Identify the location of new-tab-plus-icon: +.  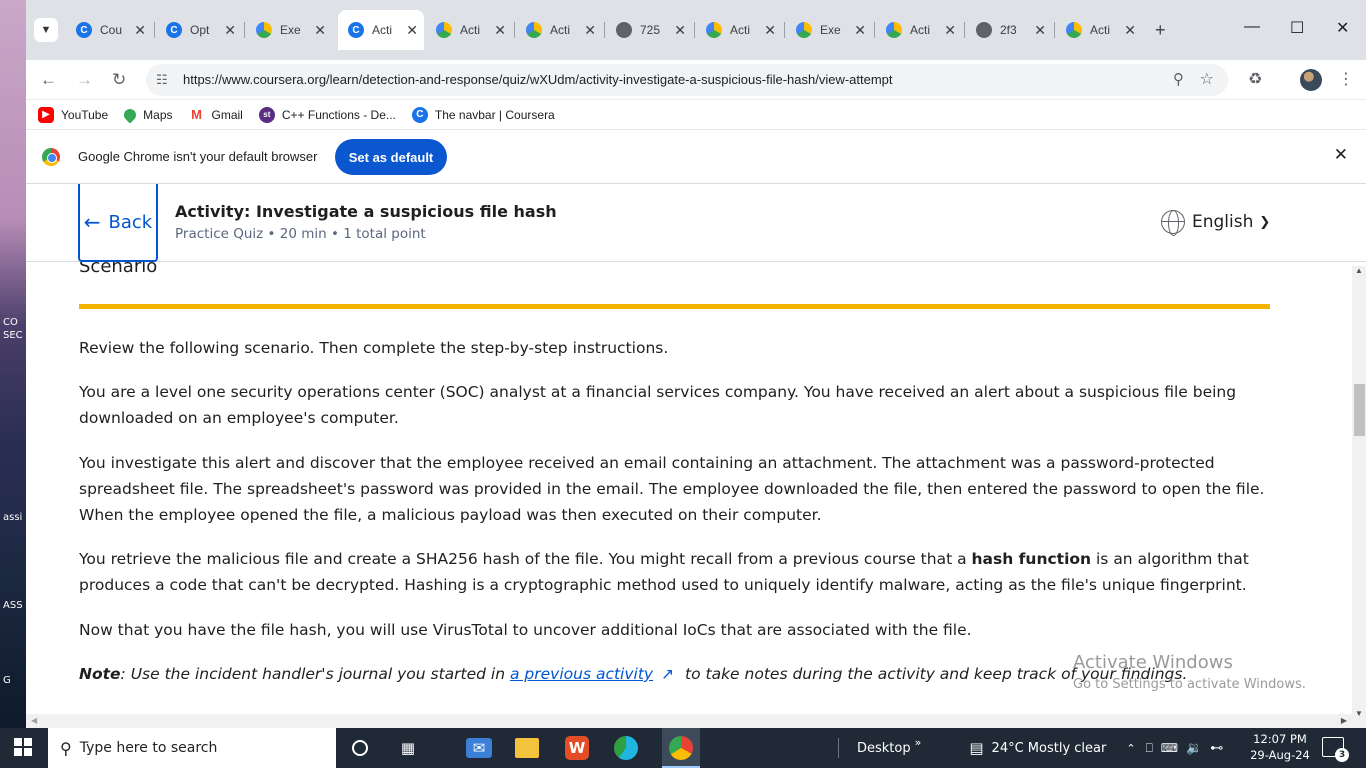
(1160, 30).